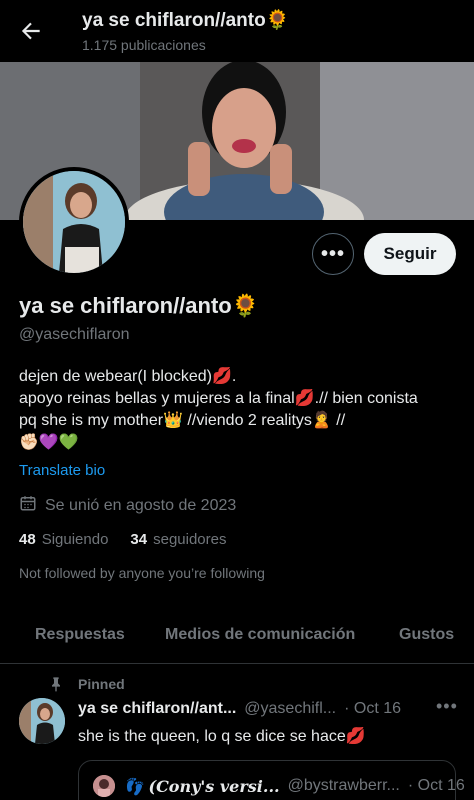 The width and height of the screenshot is (474, 800). I want to click on profile-tabs: Respuestas Medios de comunicación Gustos, so click(237, 639).